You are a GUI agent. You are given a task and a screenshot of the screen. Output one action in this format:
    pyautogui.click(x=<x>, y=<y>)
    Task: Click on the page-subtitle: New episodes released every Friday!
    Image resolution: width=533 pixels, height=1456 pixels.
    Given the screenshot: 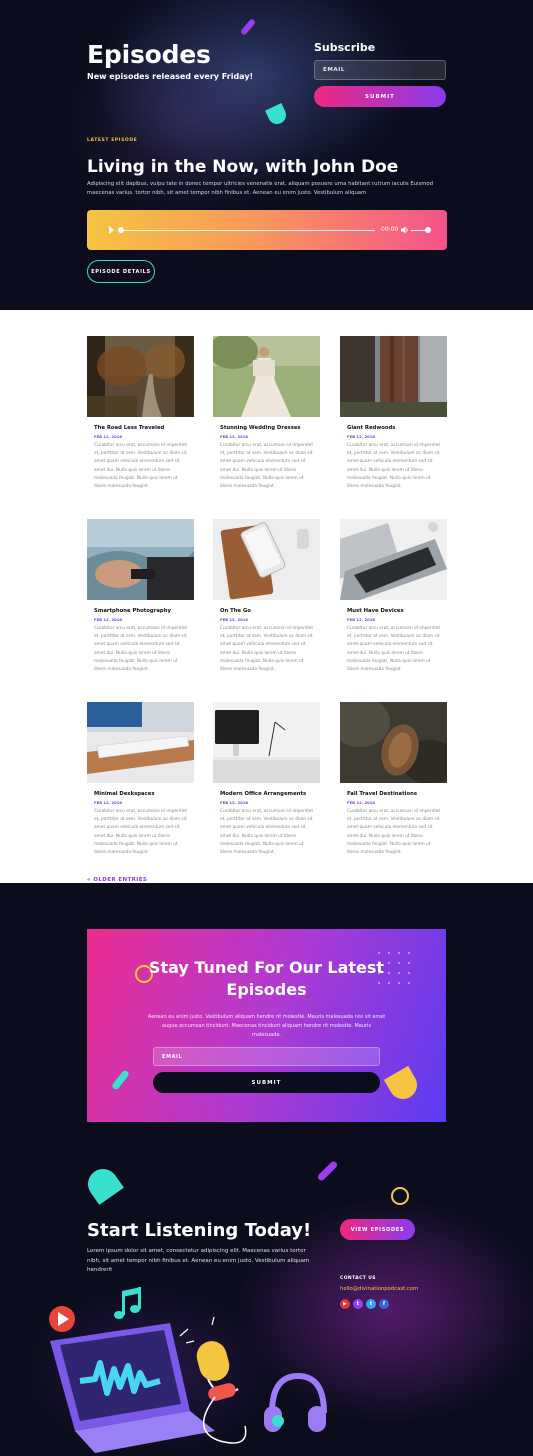 What is the action you would take?
    pyautogui.click(x=170, y=76)
    